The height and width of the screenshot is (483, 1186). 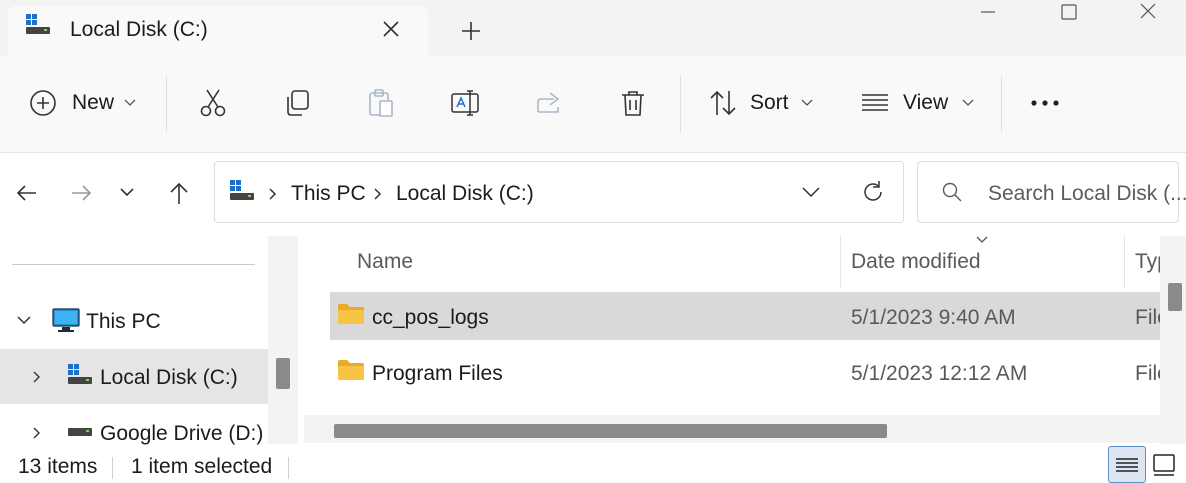 I want to click on nav-scrollbar, so click(x=283, y=340).